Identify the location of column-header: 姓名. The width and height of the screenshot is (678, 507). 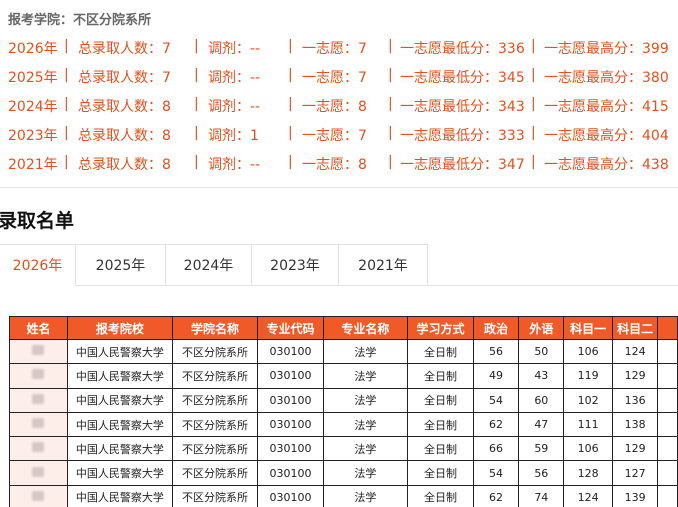
(38, 328).